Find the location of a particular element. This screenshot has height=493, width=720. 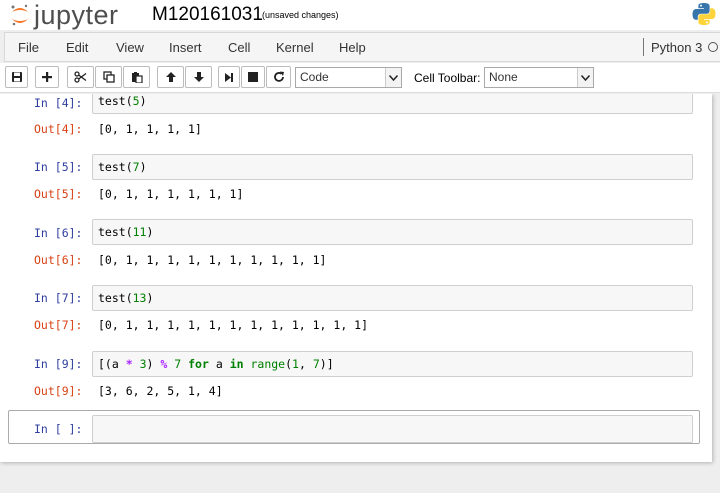

cut-button is located at coordinates (80, 77).